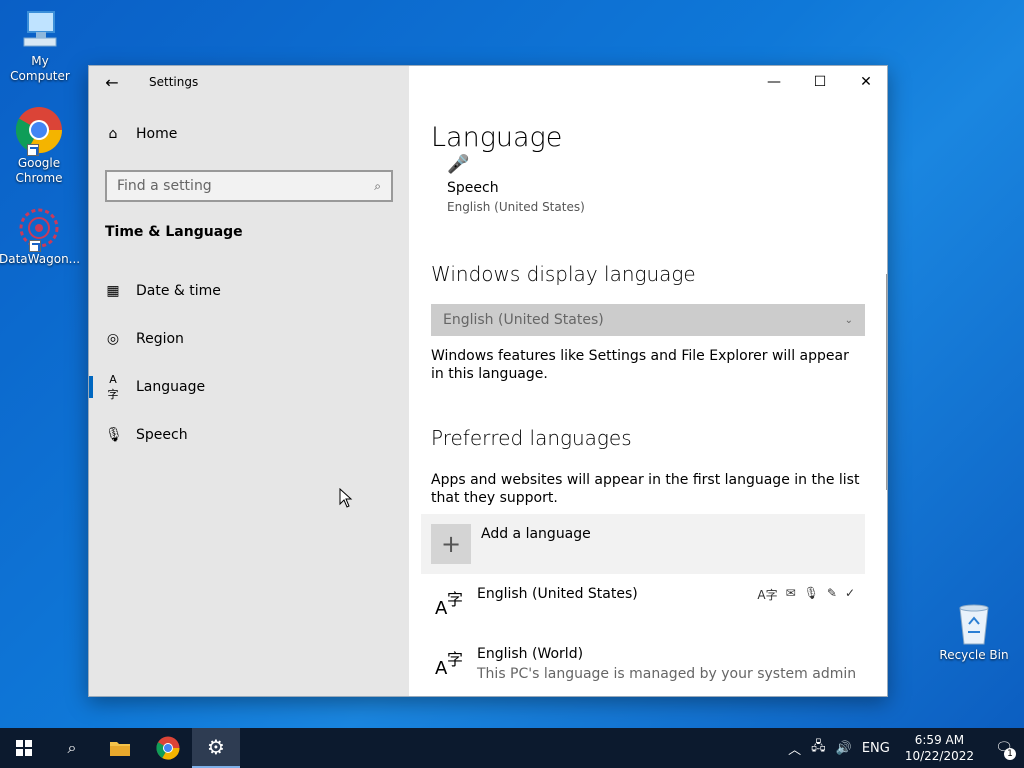  I want to click on clock-date: 10/22/2022, so click(939, 756).